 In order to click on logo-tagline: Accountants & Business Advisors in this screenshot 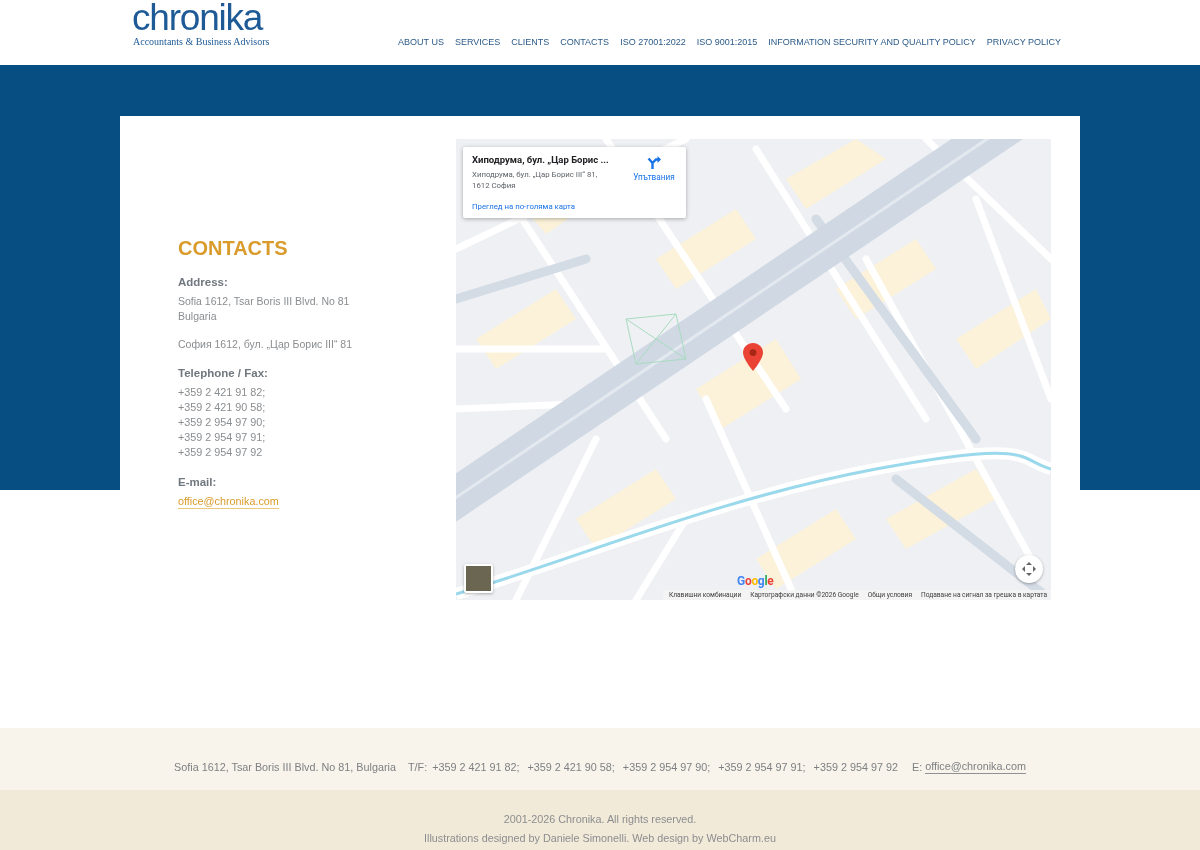, I will do `click(201, 41)`.